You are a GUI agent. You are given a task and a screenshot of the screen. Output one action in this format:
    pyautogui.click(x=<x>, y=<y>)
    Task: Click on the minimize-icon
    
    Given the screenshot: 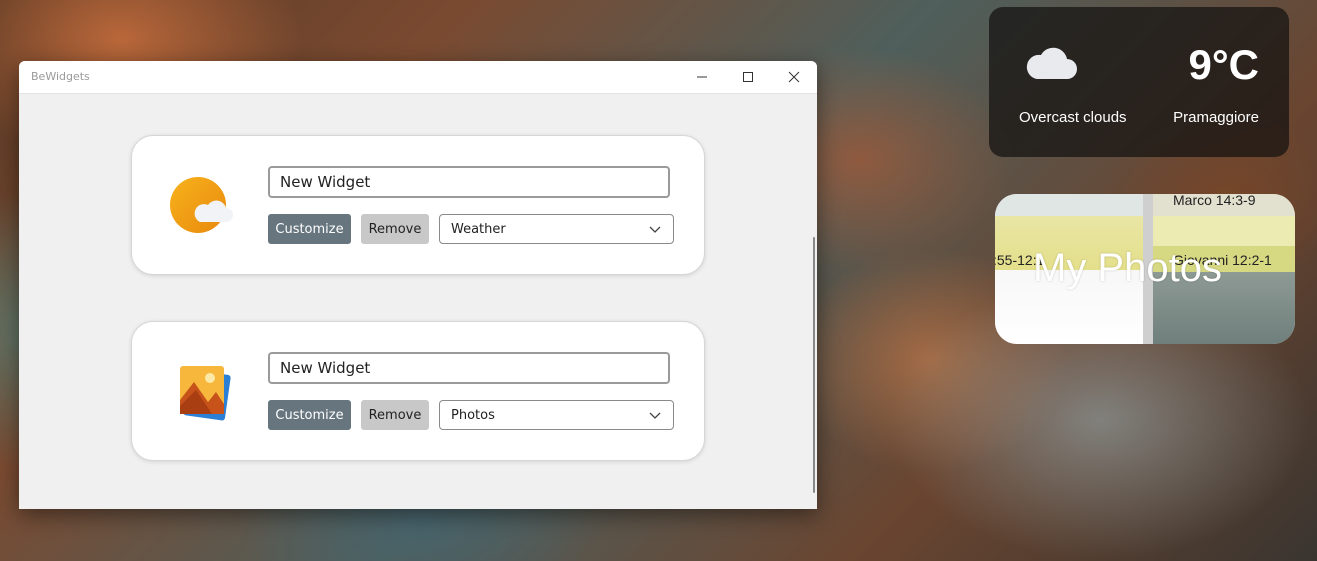 What is the action you would take?
    pyautogui.click(x=702, y=77)
    